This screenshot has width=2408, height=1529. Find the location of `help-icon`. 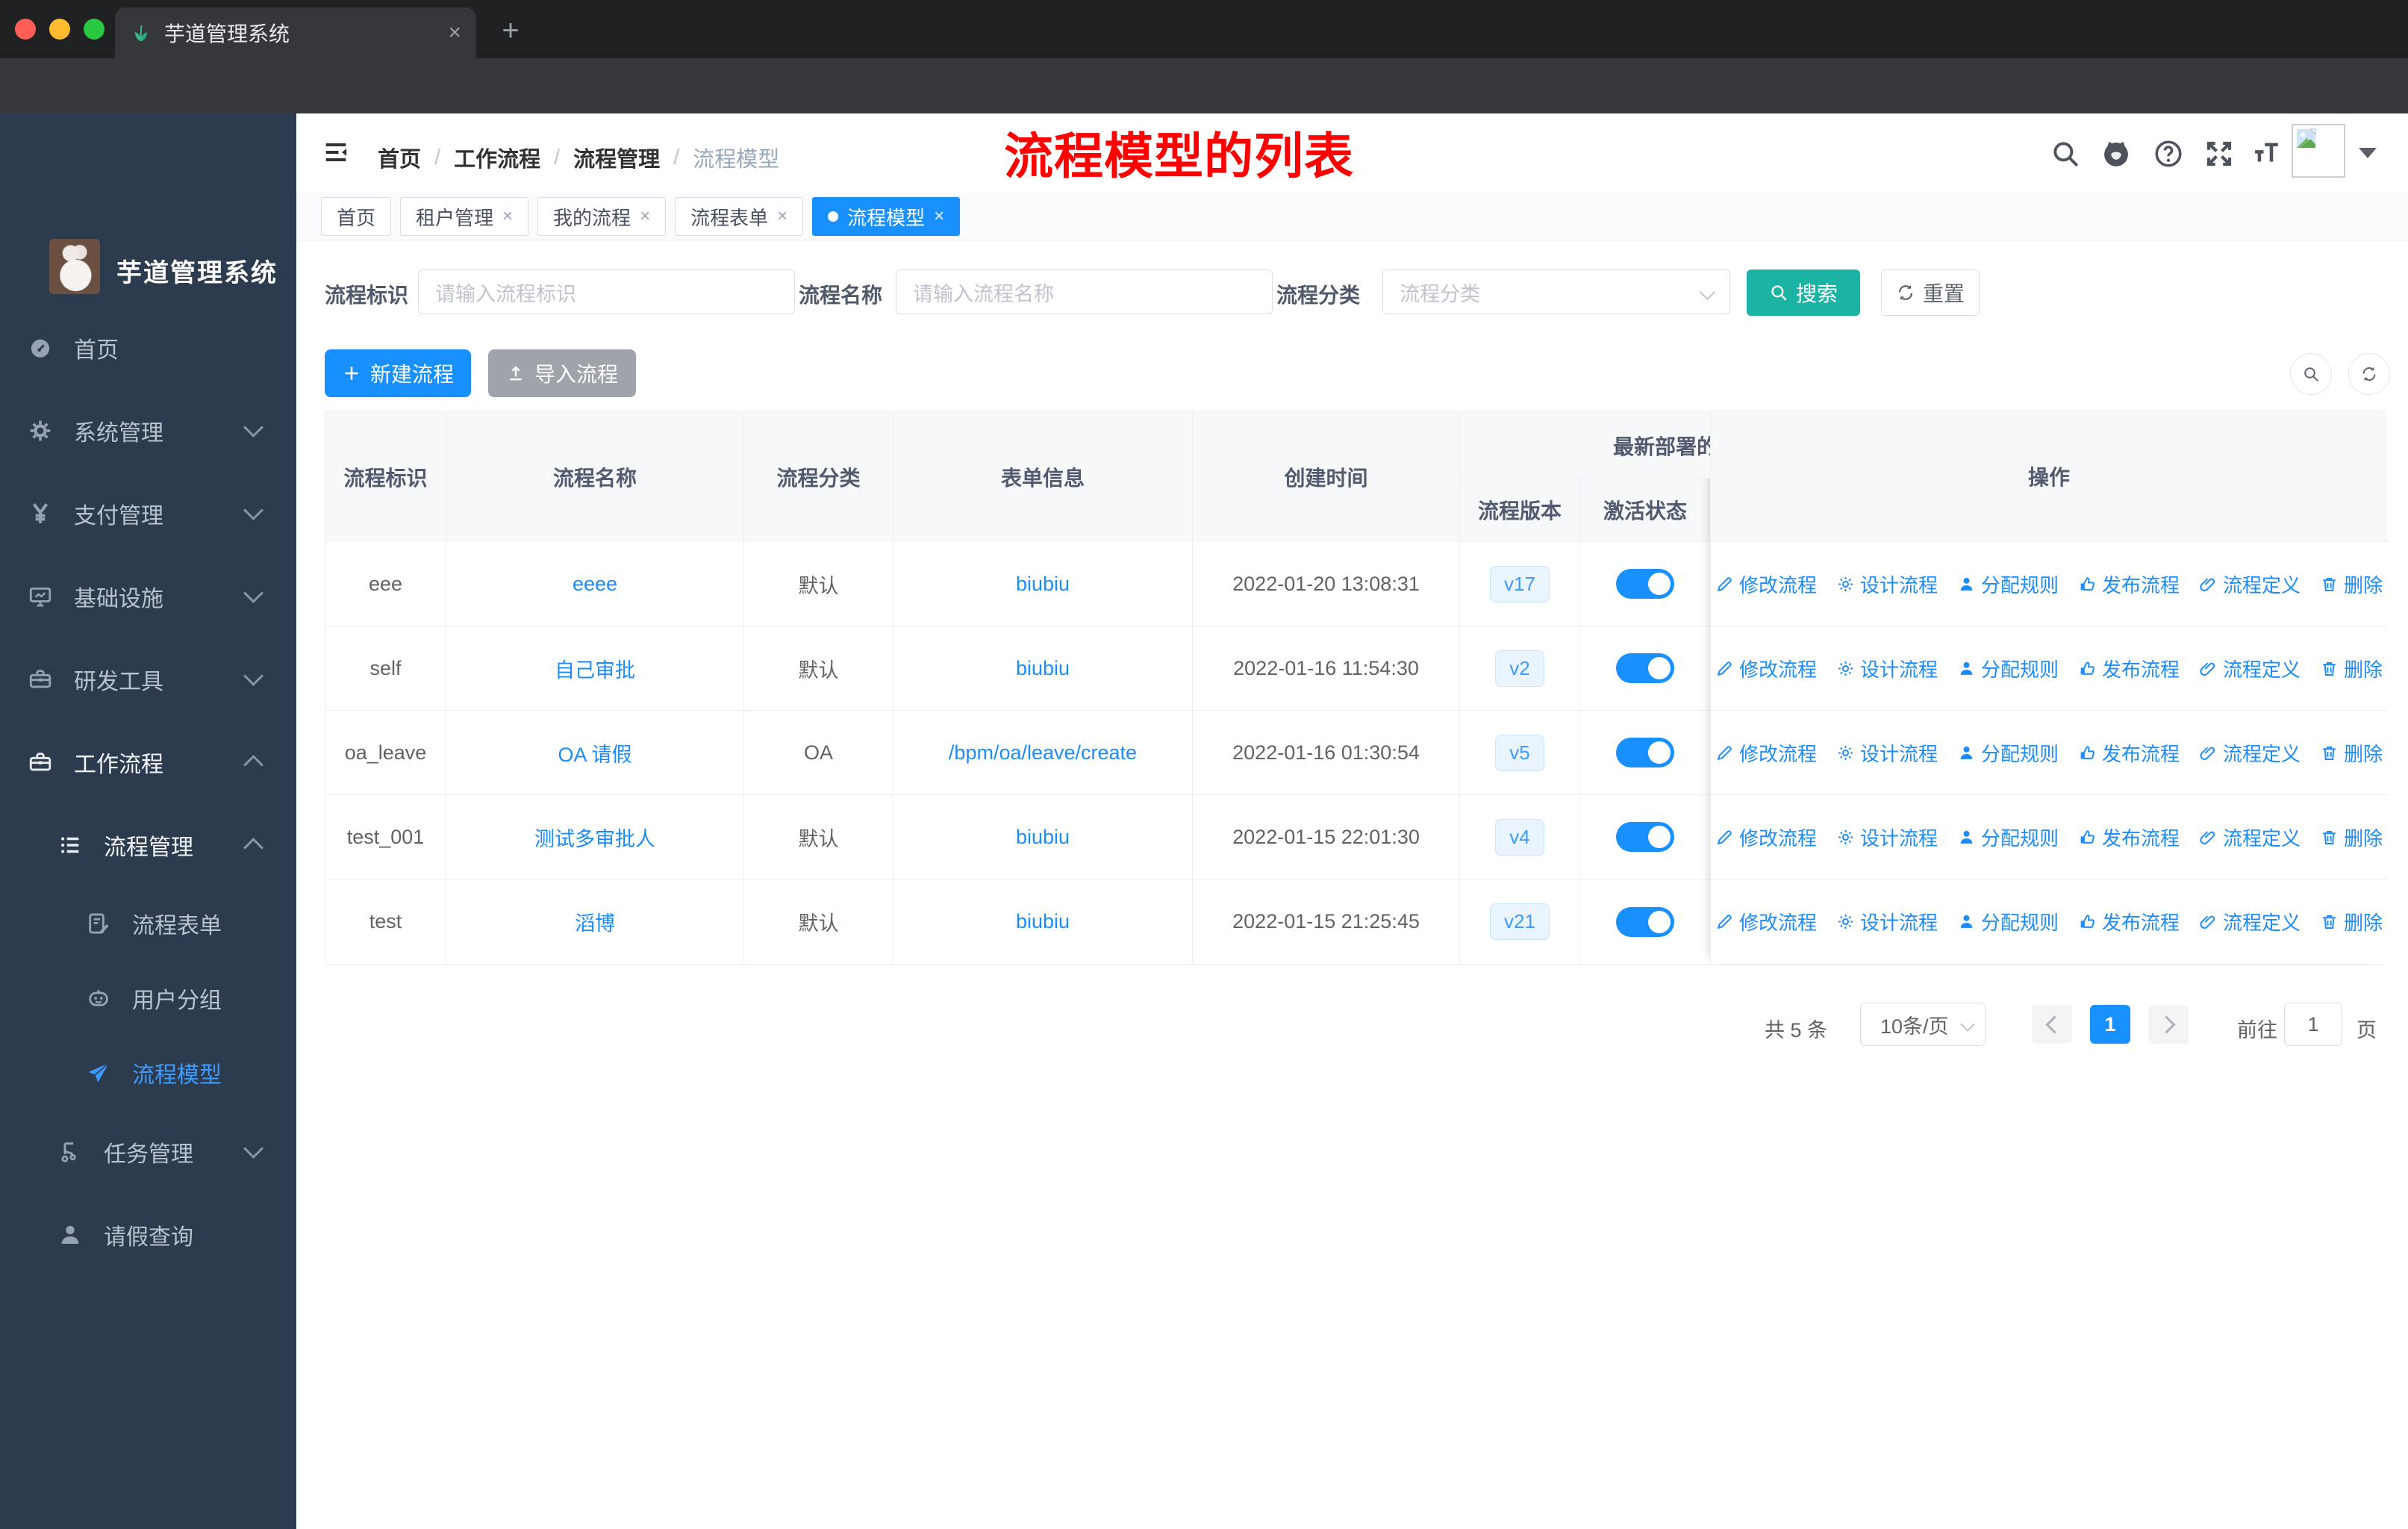

help-icon is located at coordinates (2168, 153).